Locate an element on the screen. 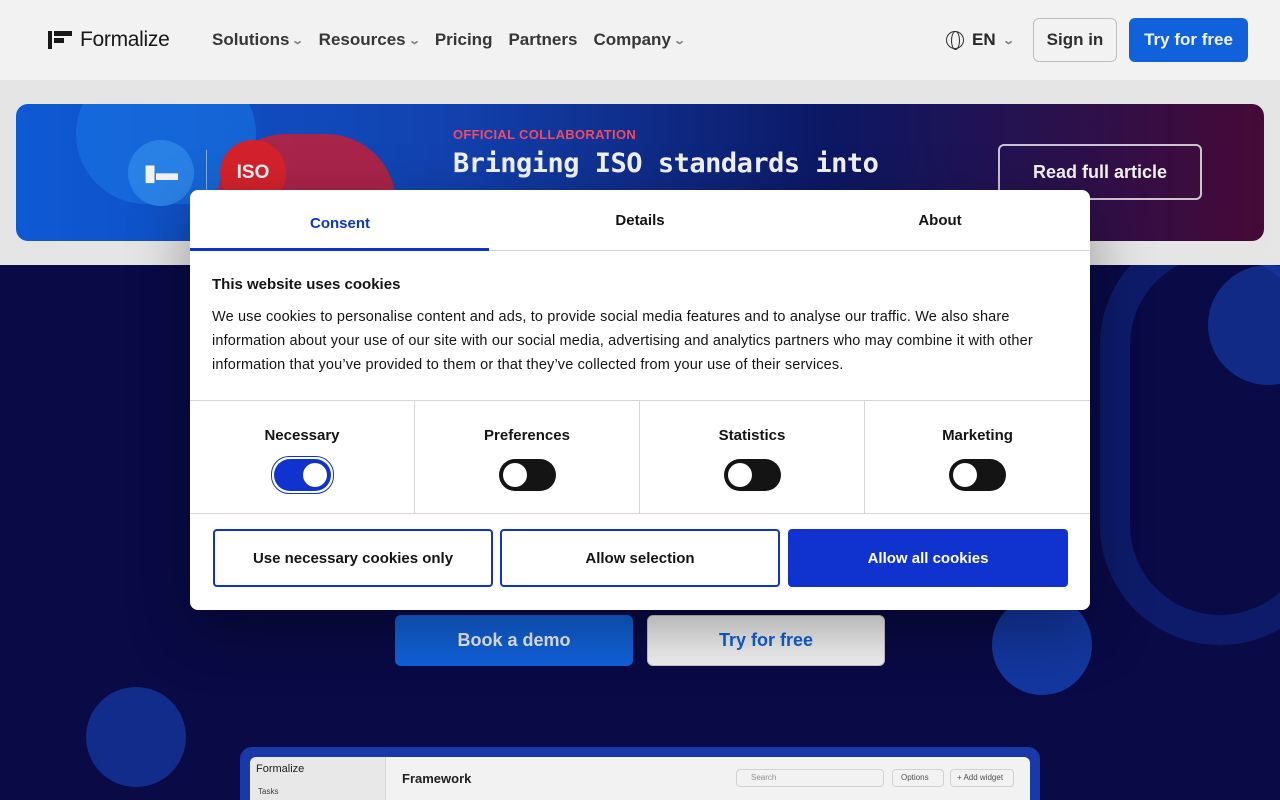 The width and height of the screenshot is (1280, 800). toggle-label: Preferences is located at coordinates (527, 435).